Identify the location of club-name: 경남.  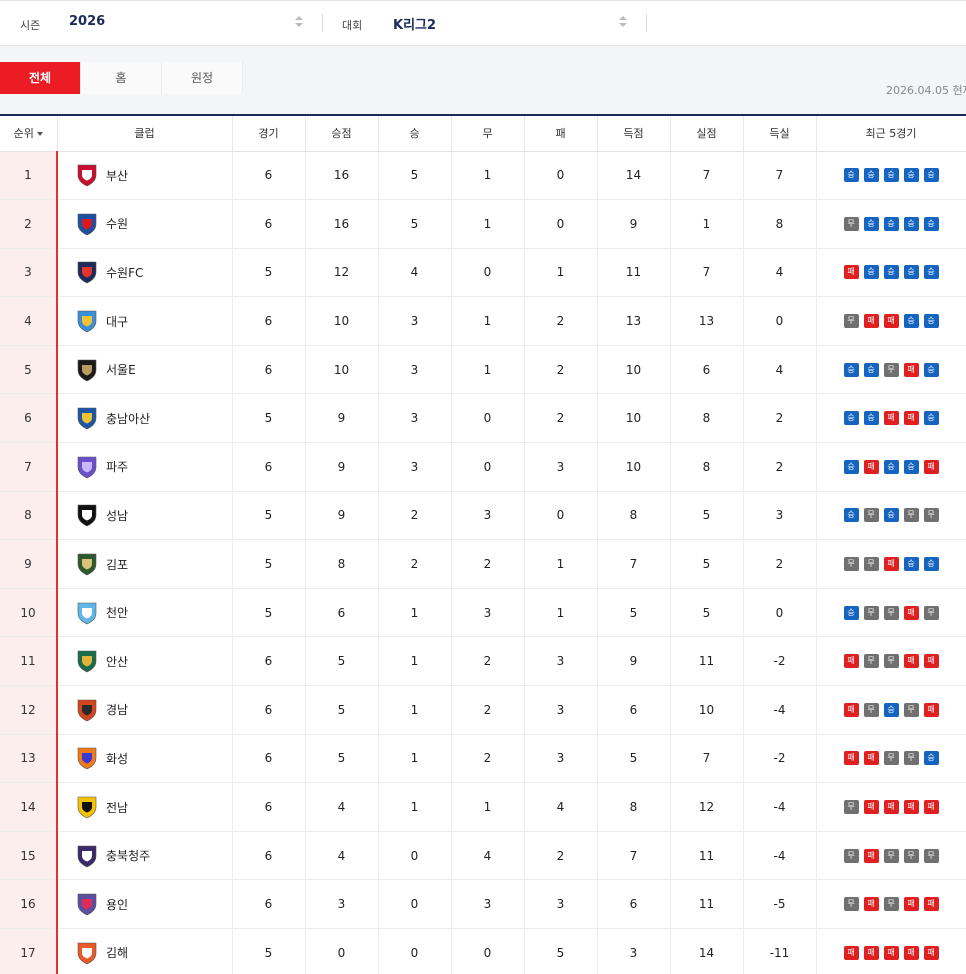
(117, 709).